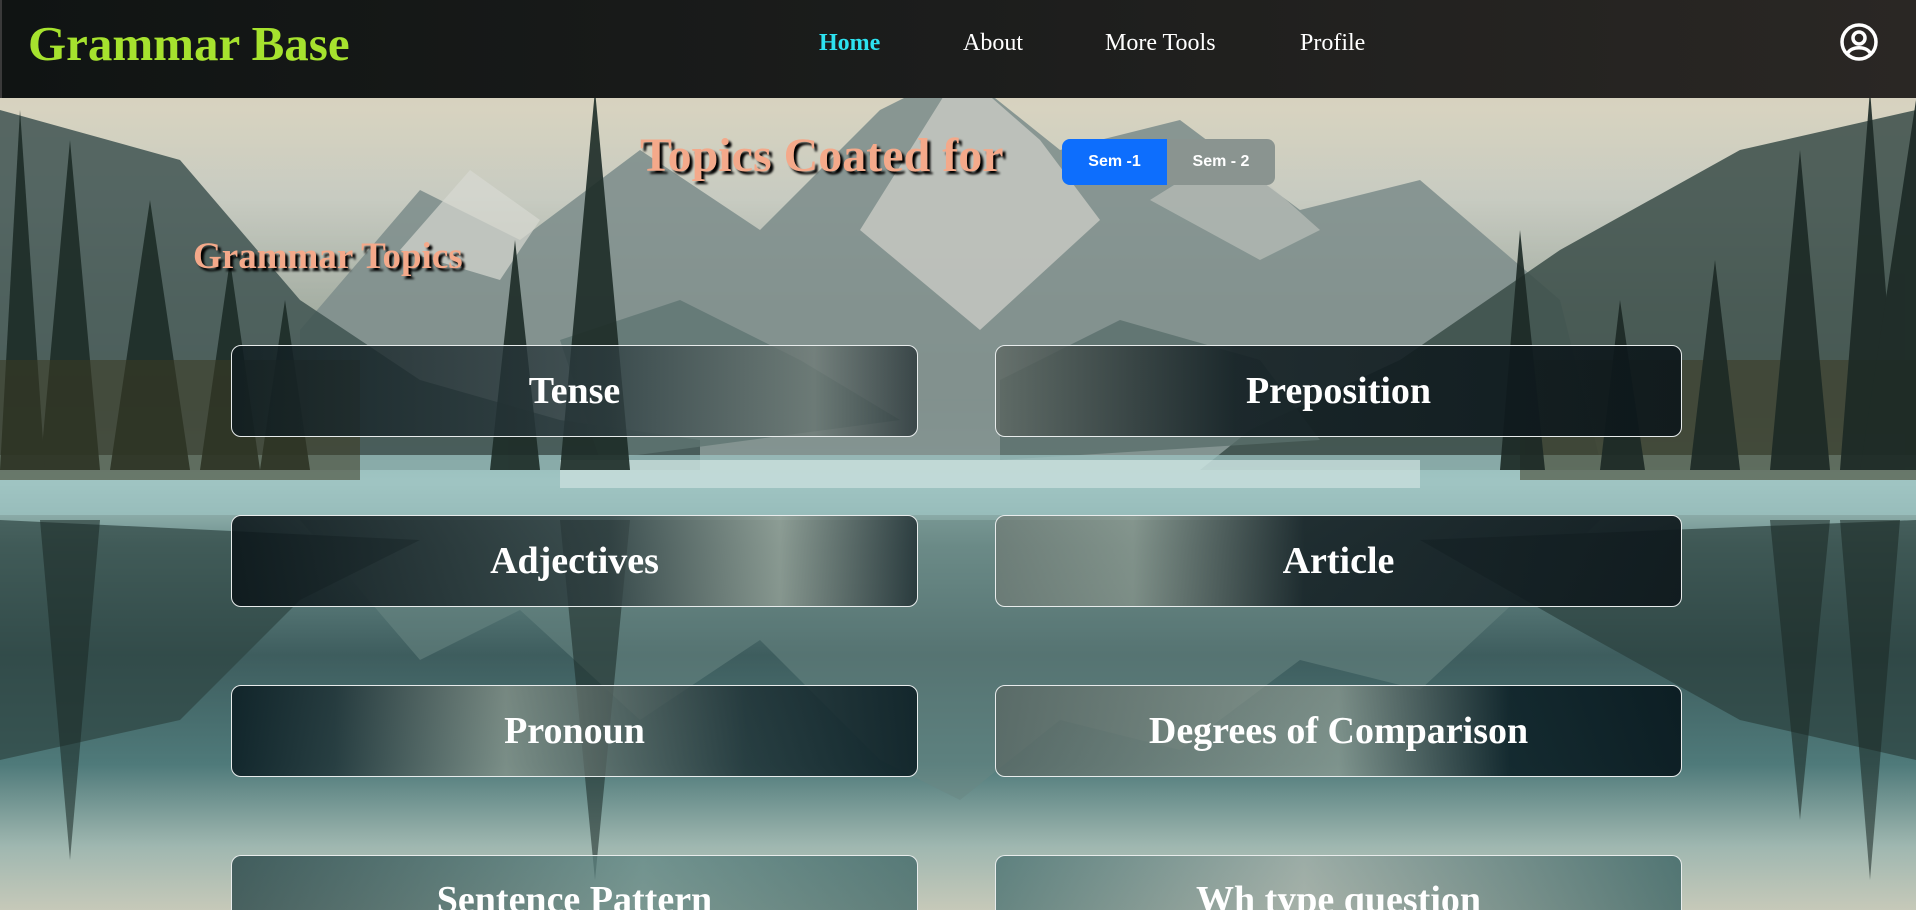 The width and height of the screenshot is (1916, 910). What do you see at coordinates (574, 894) in the screenshot?
I see `topic-card-label: Sentence Pattern` at bounding box center [574, 894].